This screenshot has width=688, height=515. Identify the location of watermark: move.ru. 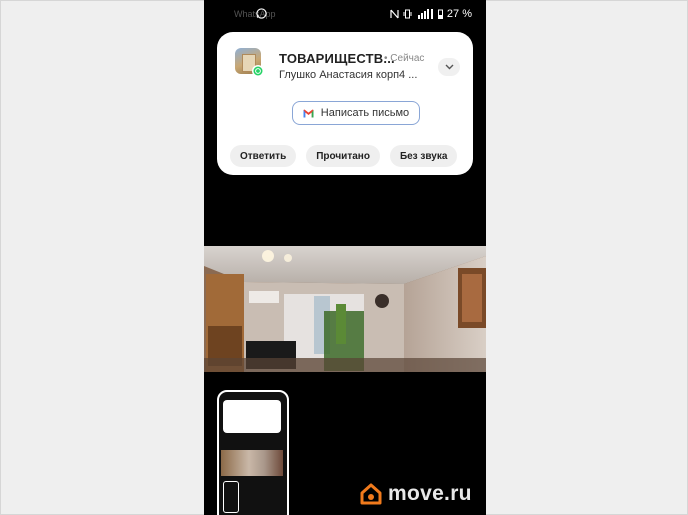
(416, 494).